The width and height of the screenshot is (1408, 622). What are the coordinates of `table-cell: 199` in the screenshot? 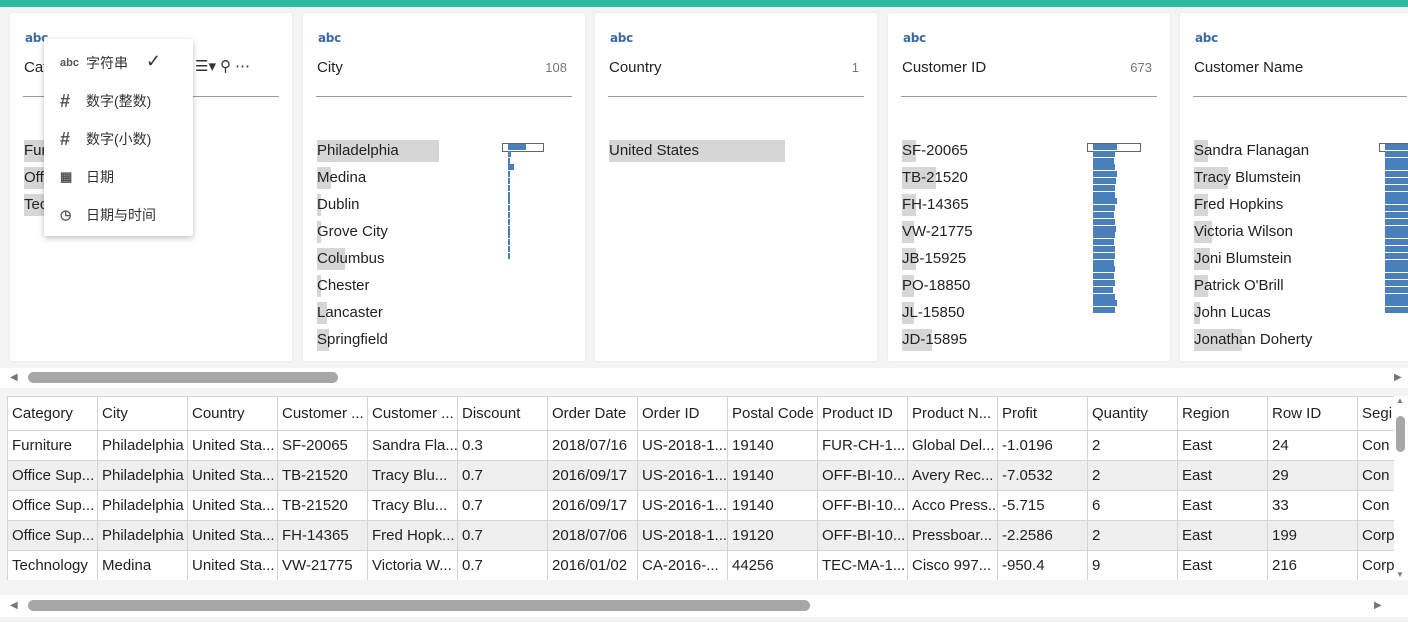 It's located at (1312, 535).